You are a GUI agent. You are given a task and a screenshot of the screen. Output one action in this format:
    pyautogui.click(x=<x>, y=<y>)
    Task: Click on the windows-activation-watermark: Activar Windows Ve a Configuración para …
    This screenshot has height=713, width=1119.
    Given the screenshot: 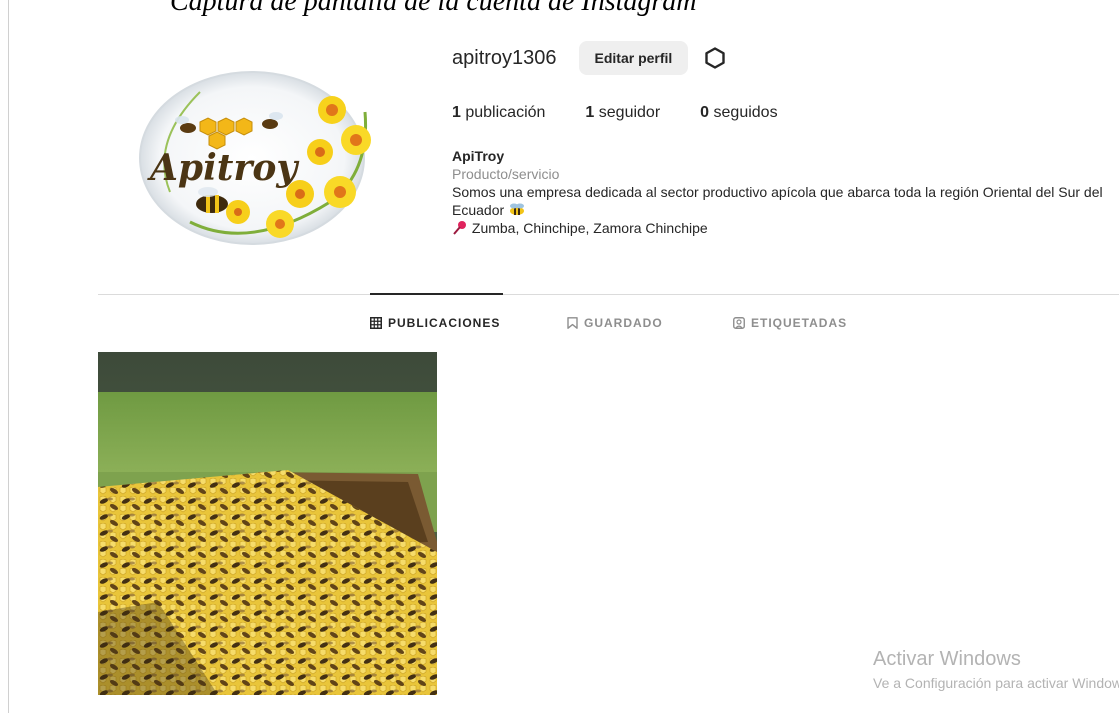 What is the action you would take?
    pyautogui.click(x=996, y=669)
    